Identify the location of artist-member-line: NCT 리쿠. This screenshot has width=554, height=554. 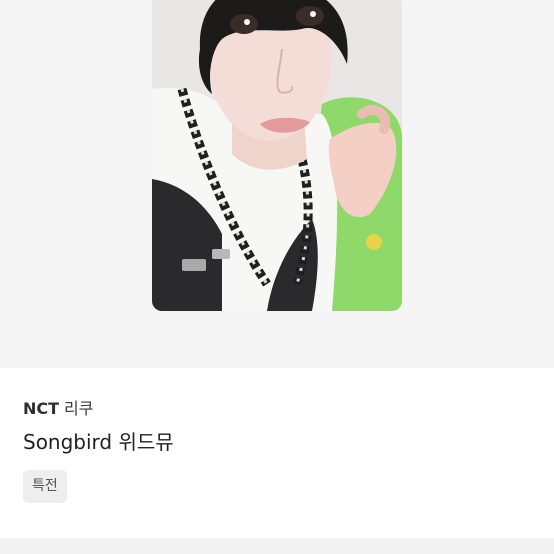
(58, 409).